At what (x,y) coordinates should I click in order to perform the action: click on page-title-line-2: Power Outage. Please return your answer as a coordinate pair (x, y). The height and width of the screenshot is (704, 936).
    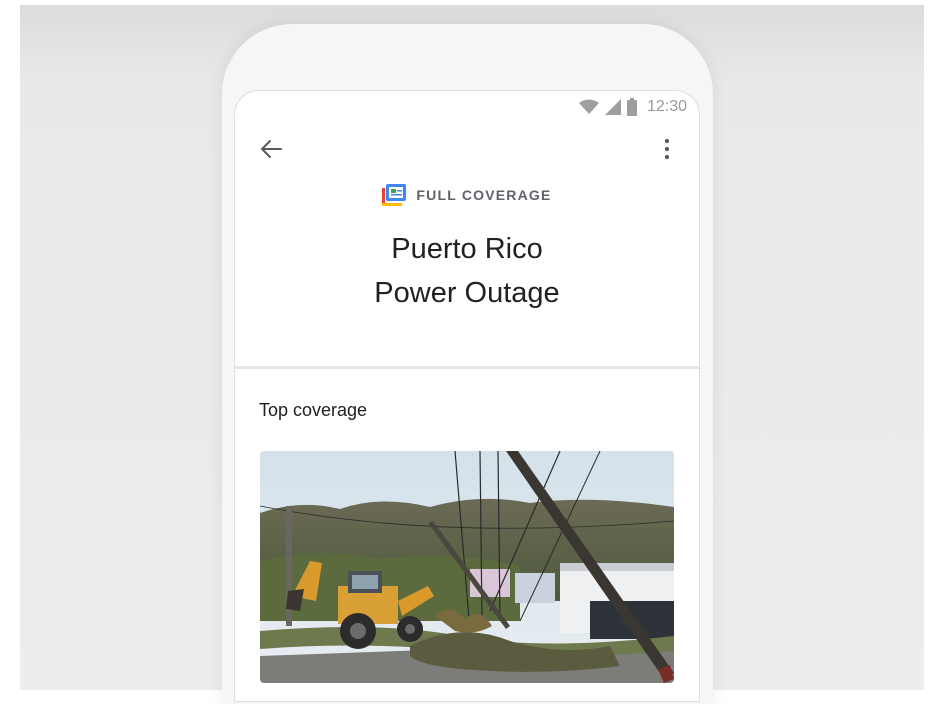
    Looking at the image, I should click on (467, 293).